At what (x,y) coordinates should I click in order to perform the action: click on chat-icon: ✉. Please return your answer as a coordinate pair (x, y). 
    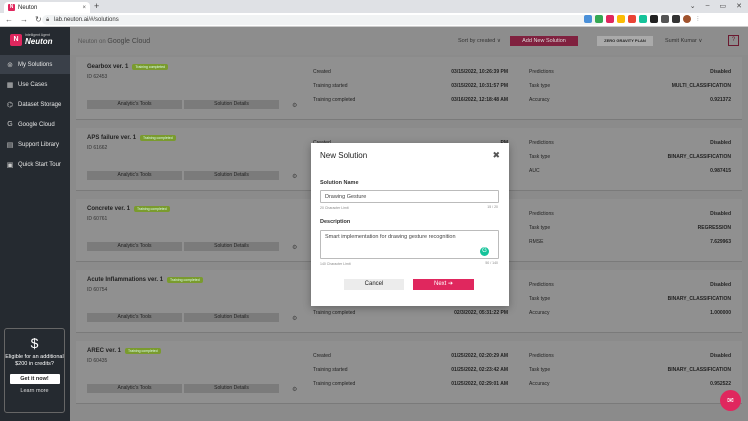
    Looking at the image, I should click on (730, 400).